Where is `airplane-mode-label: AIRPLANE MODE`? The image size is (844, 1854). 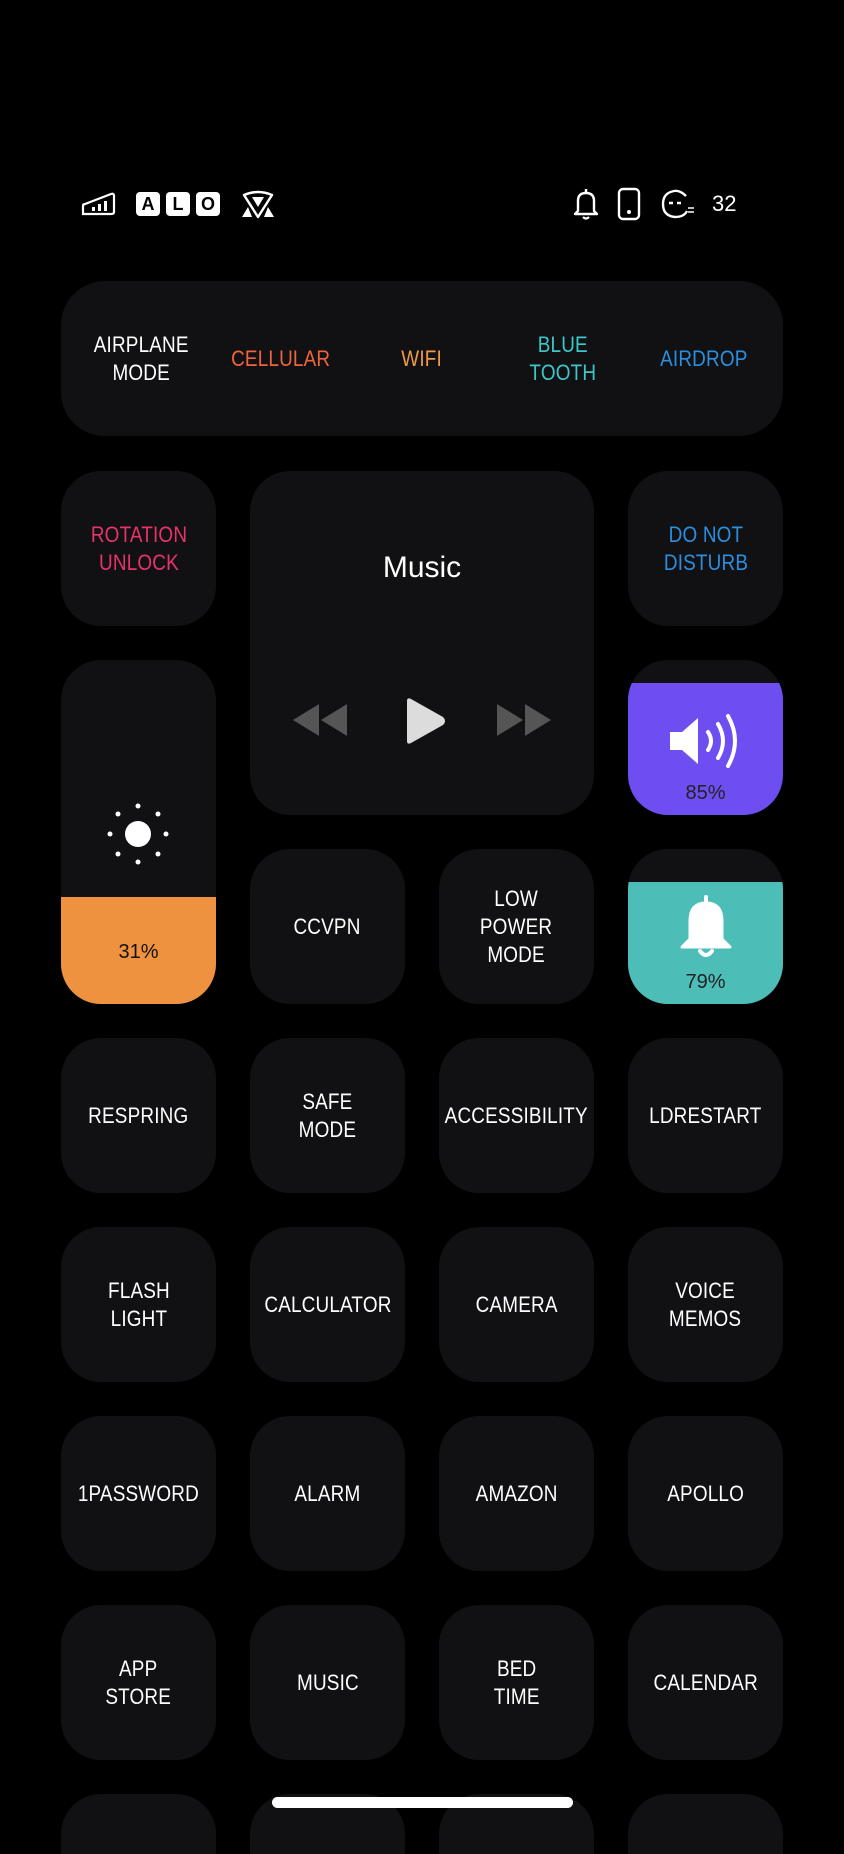 airplane-mode-label: AIRPLANE MODE is located at coordinates (141, 358).